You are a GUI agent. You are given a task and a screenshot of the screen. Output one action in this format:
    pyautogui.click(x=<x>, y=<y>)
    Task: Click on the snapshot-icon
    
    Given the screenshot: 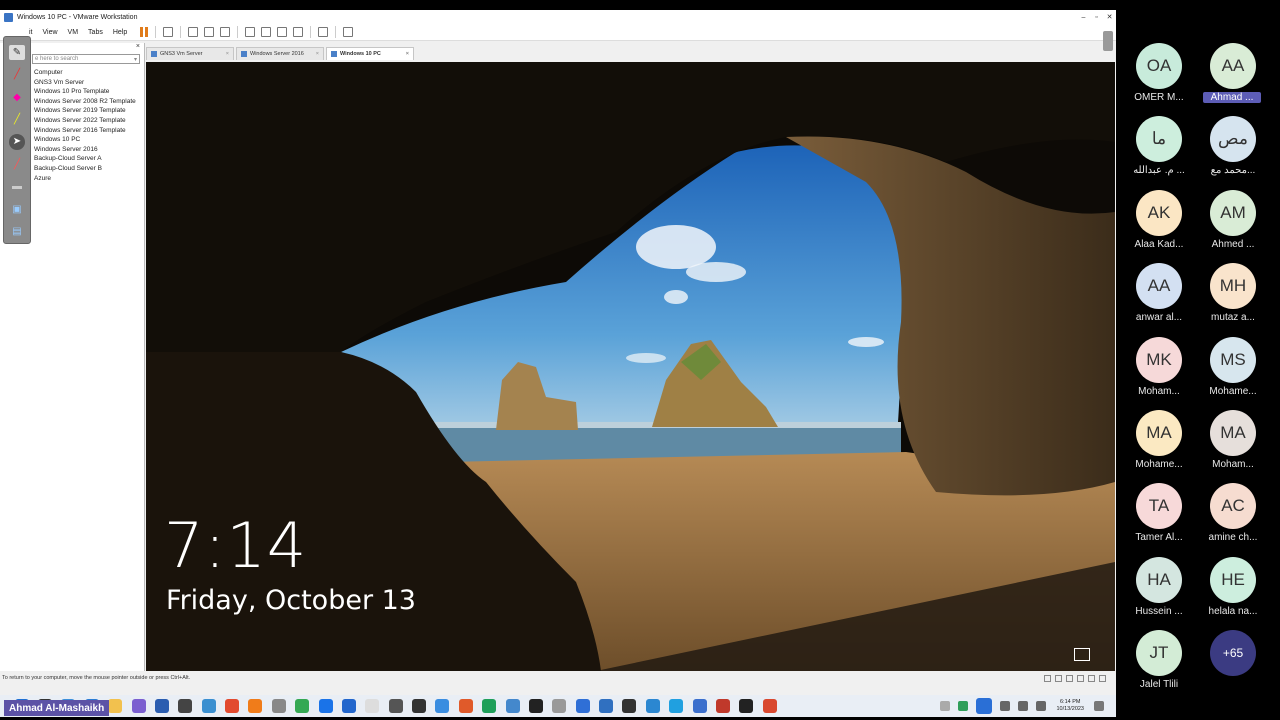 What is the action you would take?
    pyautogui.click(x=193, y=32)
    